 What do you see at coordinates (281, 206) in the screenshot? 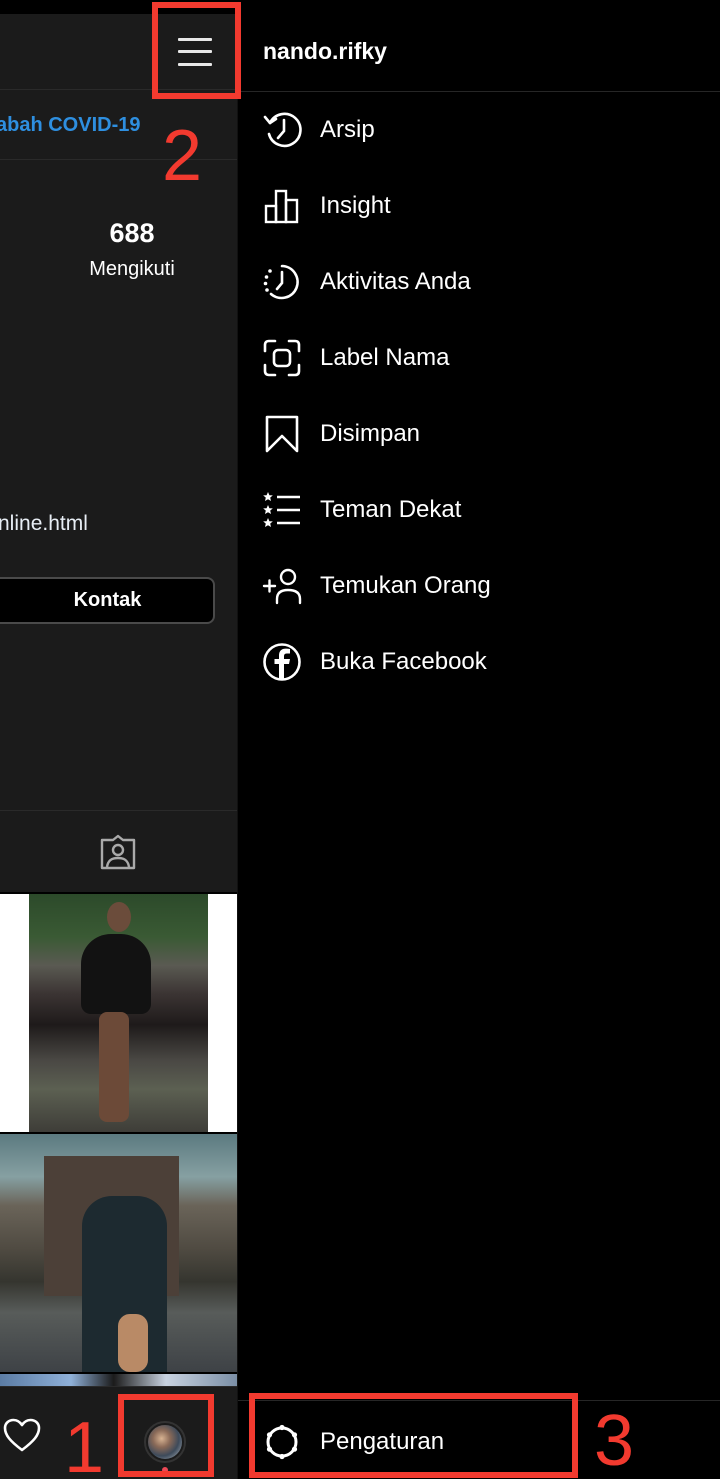
I see `insights-bar-chart-icon` at bounding box center [281, 206].